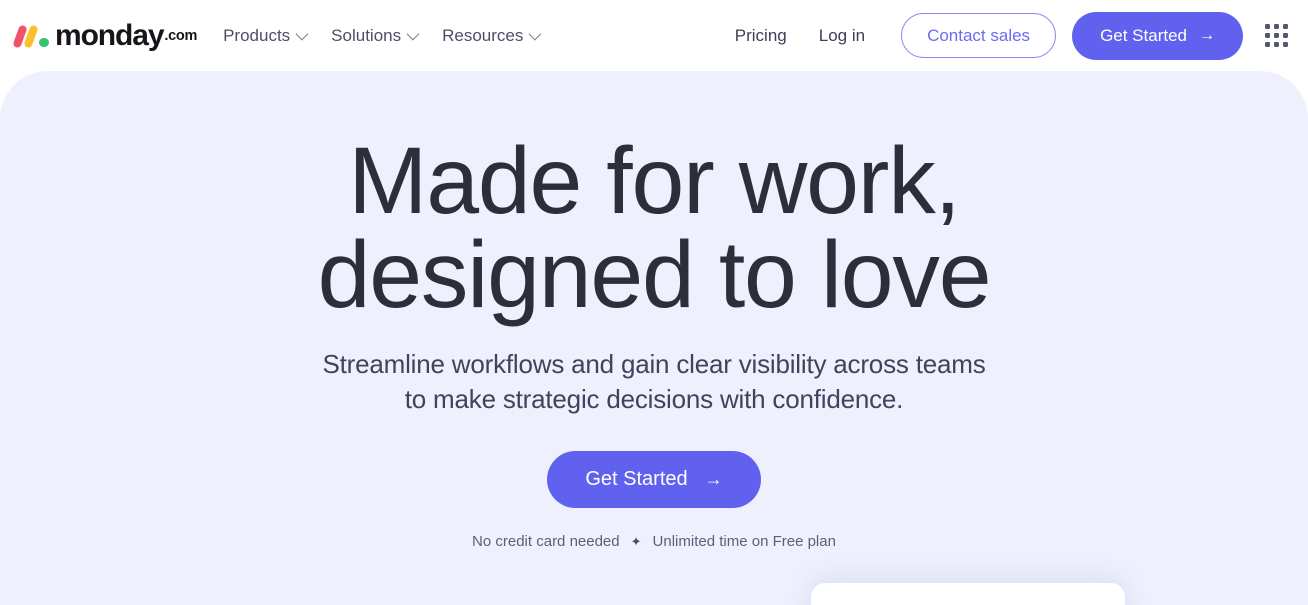 The image size is (1308, 605). I want to click on logo-wordmark: monday, so click(110, 35).